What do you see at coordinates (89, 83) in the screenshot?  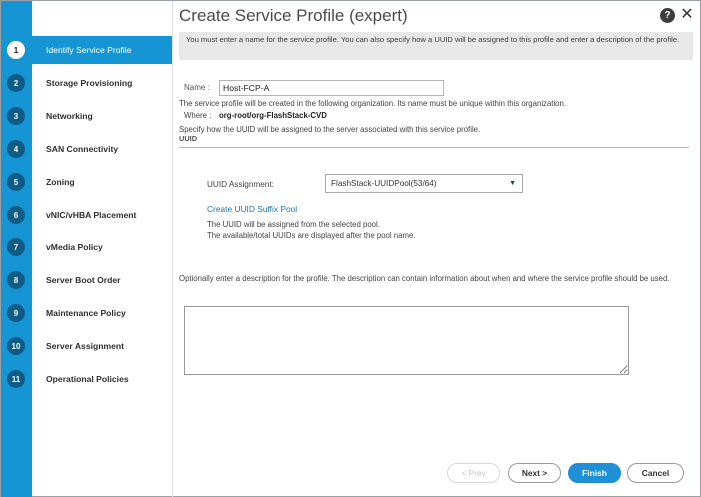 I see `step-label: Storage Provisioning` at bounding box center [89, 83].